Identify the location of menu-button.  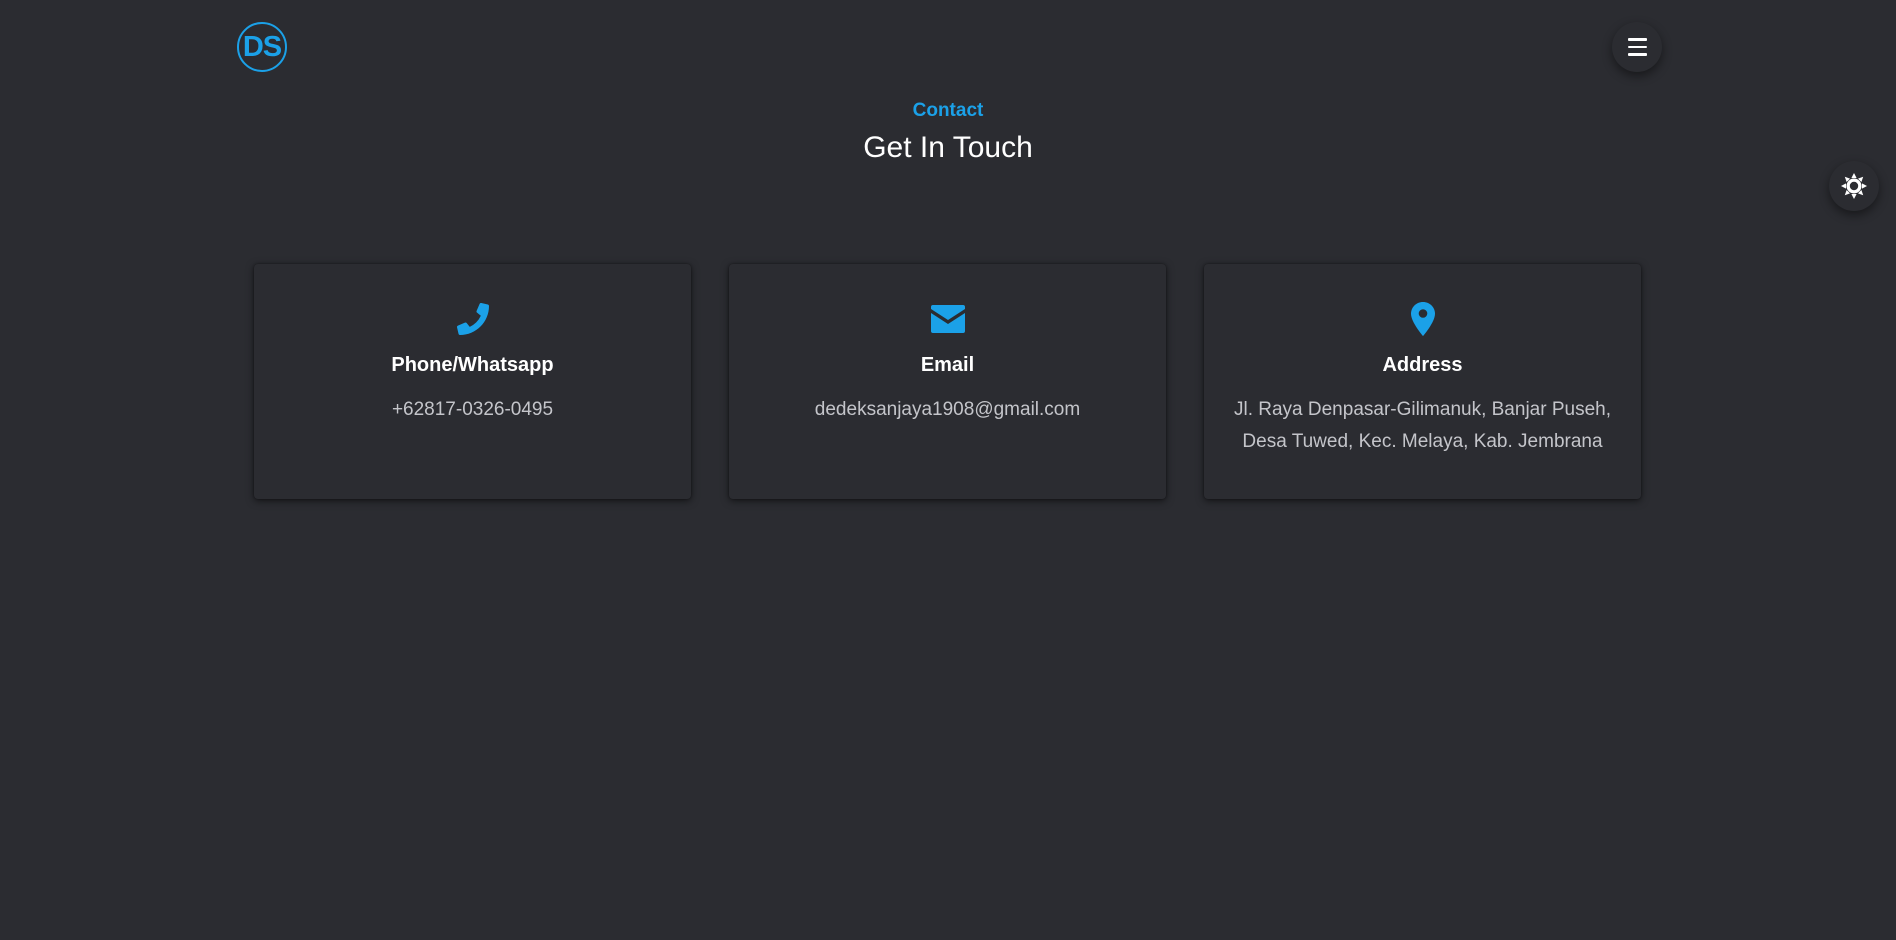
(1637, 47).